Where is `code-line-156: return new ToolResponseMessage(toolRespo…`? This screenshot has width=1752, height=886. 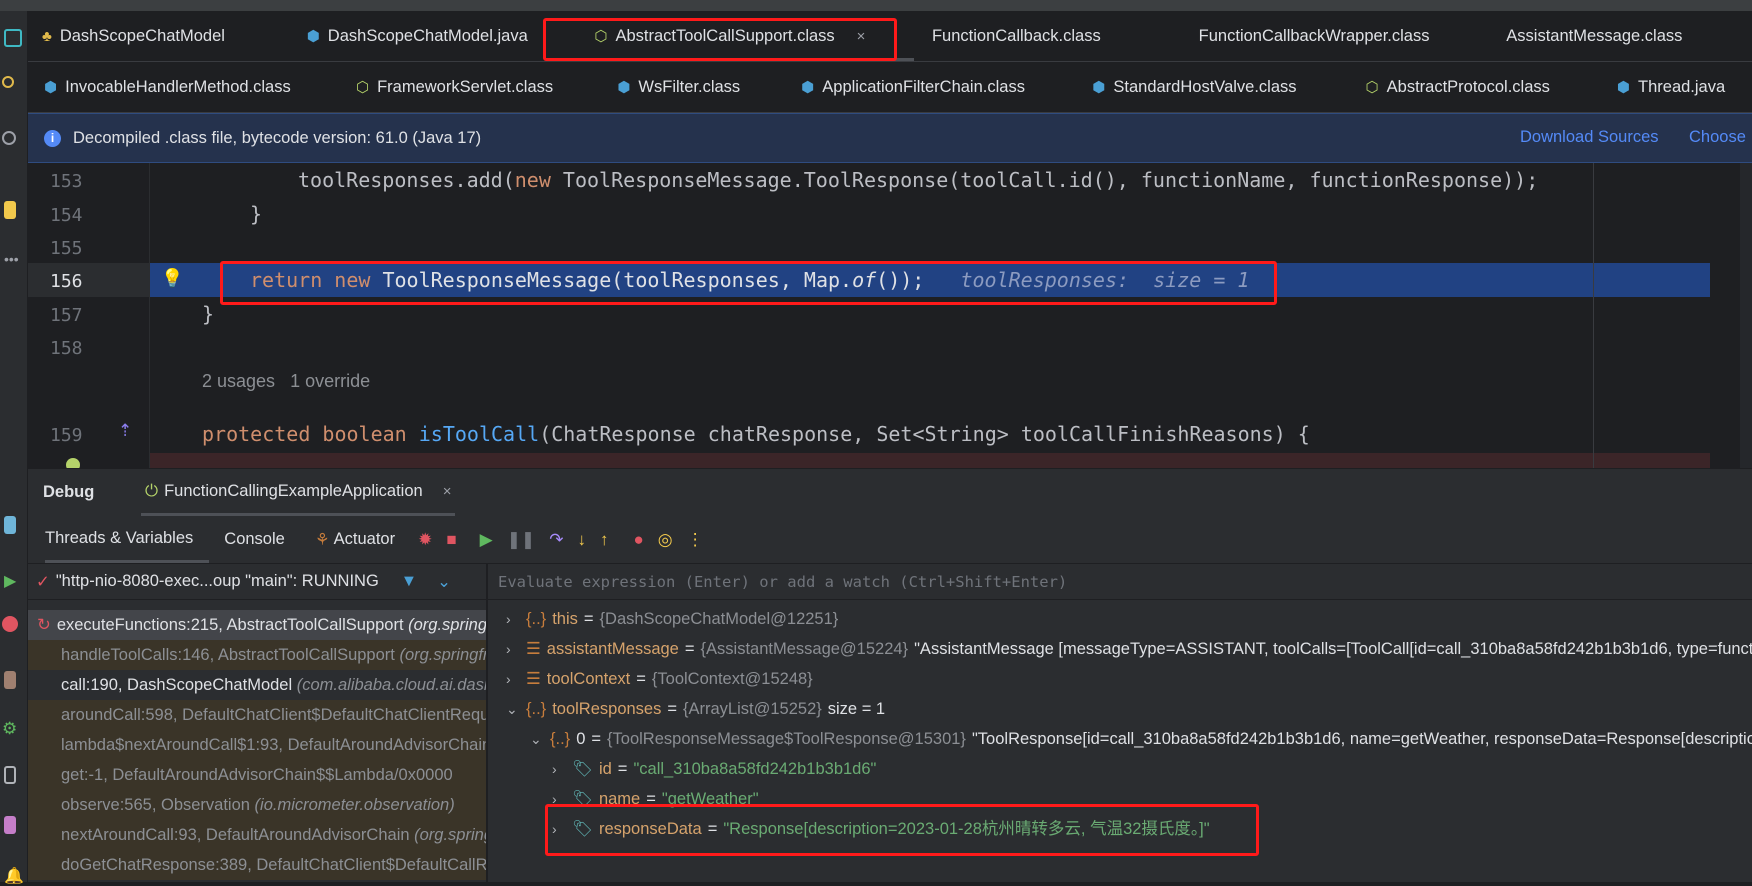 code-line-156: return new ToolResponseMessage(toolRespo… is located at coordinates (750, 280).